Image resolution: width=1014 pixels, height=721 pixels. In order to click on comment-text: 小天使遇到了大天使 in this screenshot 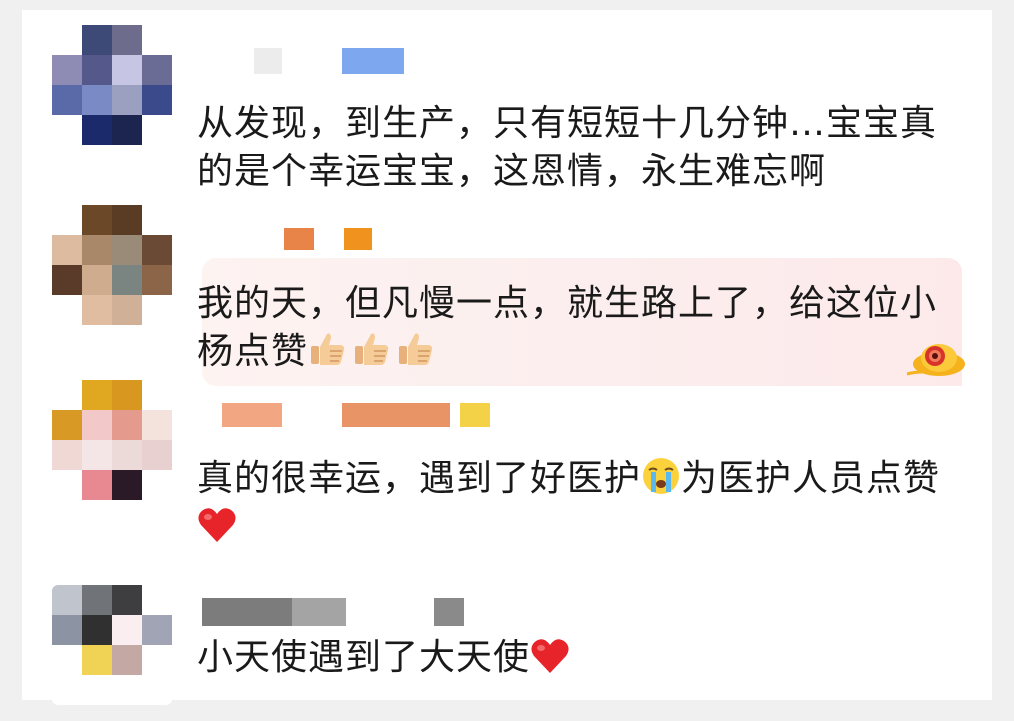, I will do `click(577, 658)`.